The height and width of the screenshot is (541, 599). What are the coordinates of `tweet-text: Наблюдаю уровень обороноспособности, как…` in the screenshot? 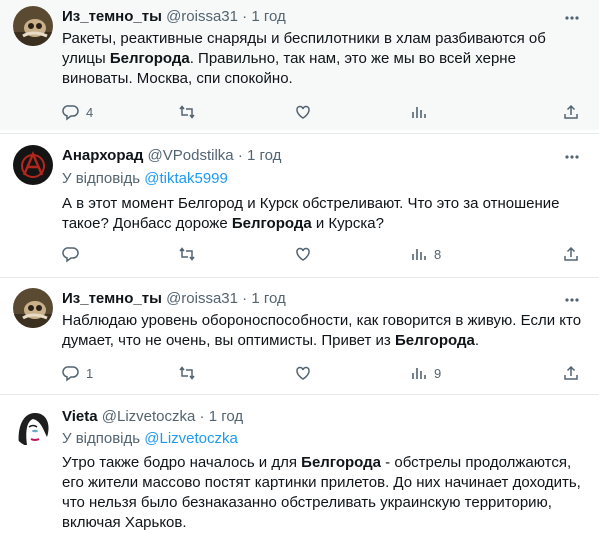 It's located at (322, 331).